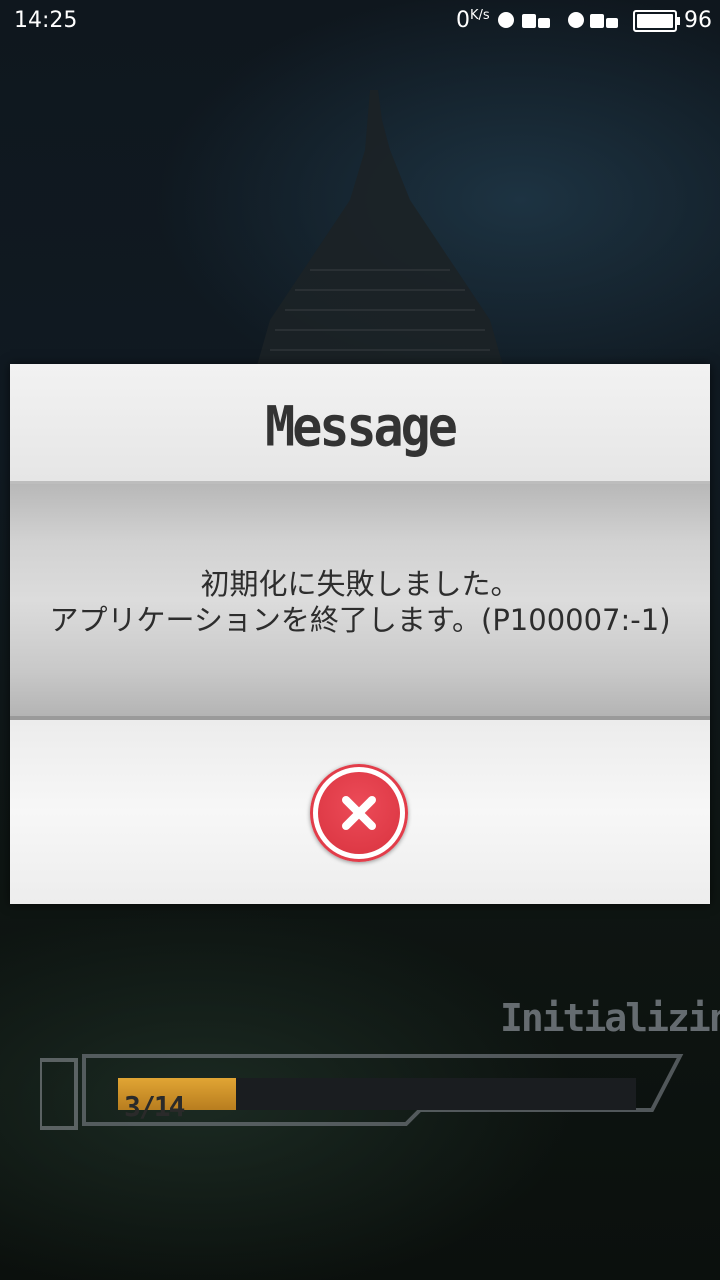  I want to click on initializing-label: Initializing, so click(610, 1018).